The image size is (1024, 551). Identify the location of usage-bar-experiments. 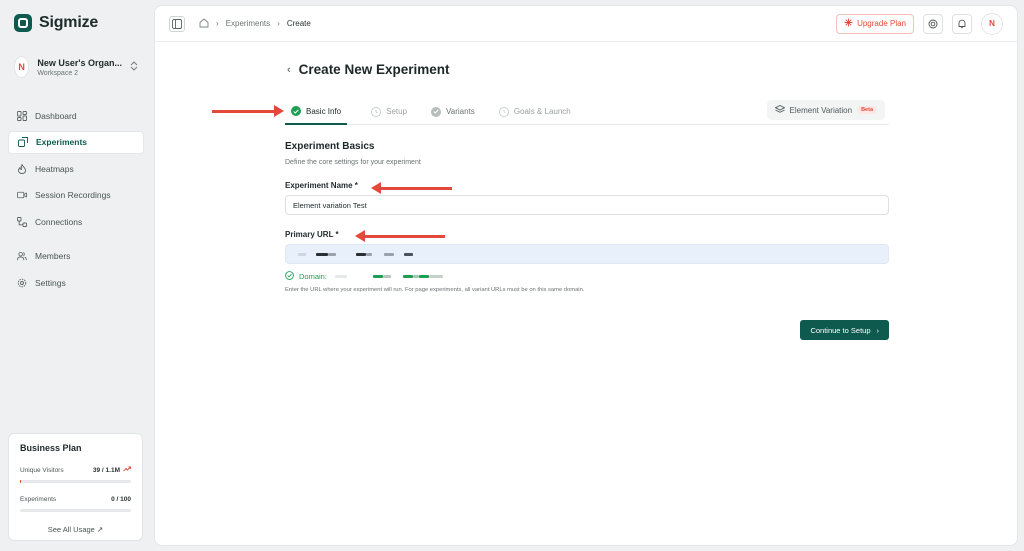
(75, 510).